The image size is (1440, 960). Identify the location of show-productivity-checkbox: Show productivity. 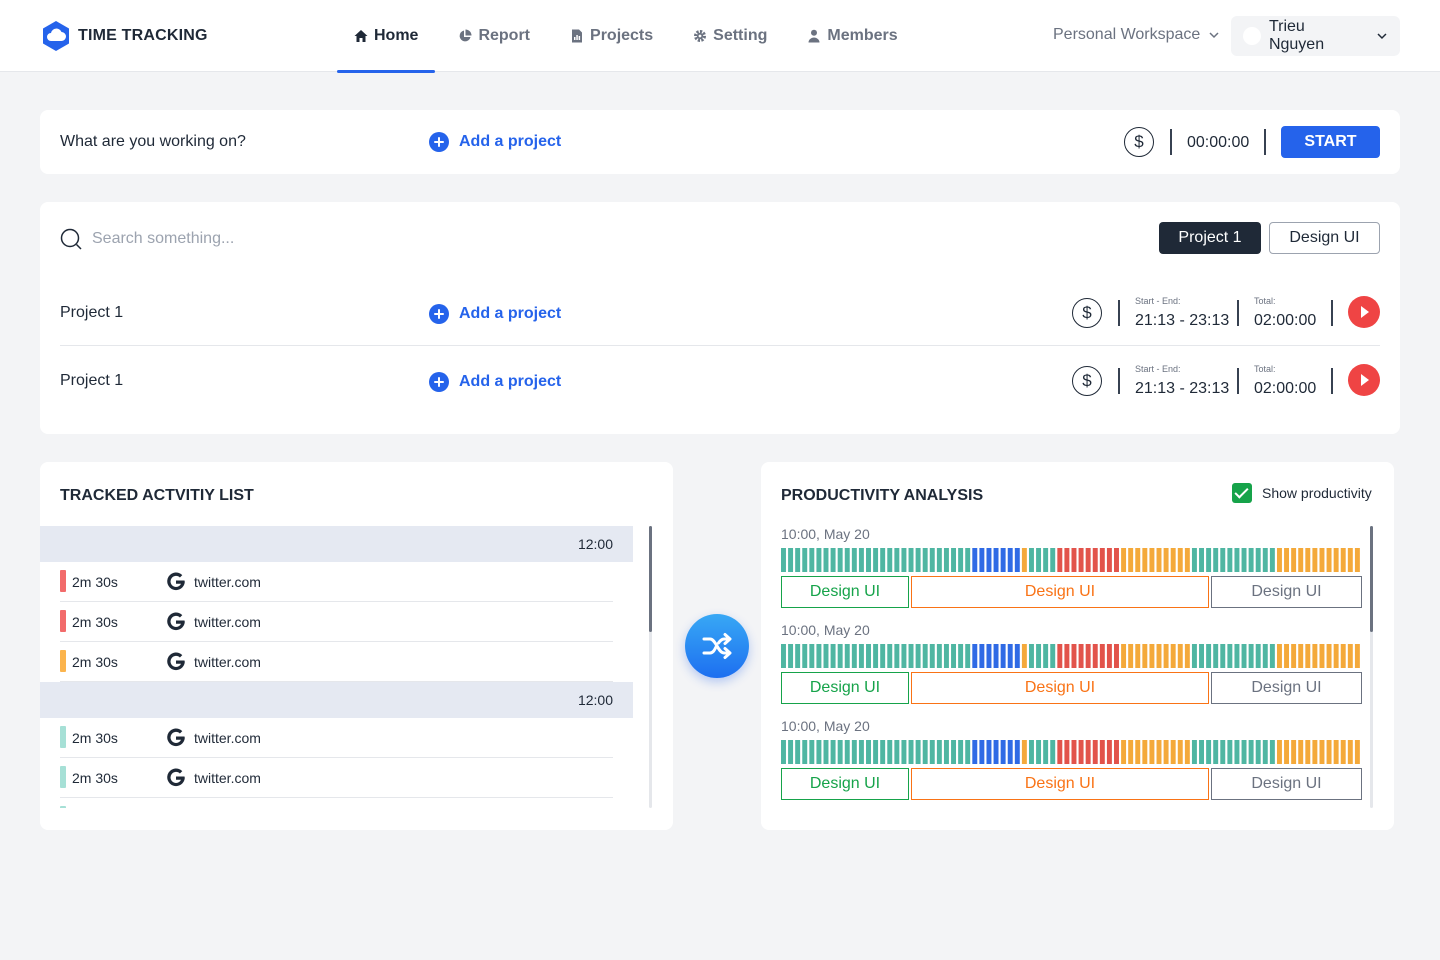
(1302, 493).